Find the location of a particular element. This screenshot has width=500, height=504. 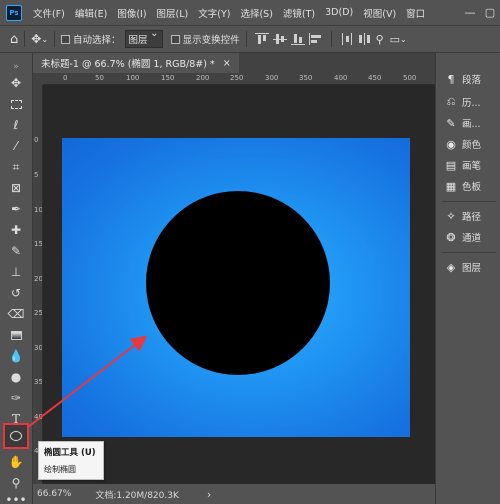

menu-image: 图像(I) is located at coordinates (131, 13).